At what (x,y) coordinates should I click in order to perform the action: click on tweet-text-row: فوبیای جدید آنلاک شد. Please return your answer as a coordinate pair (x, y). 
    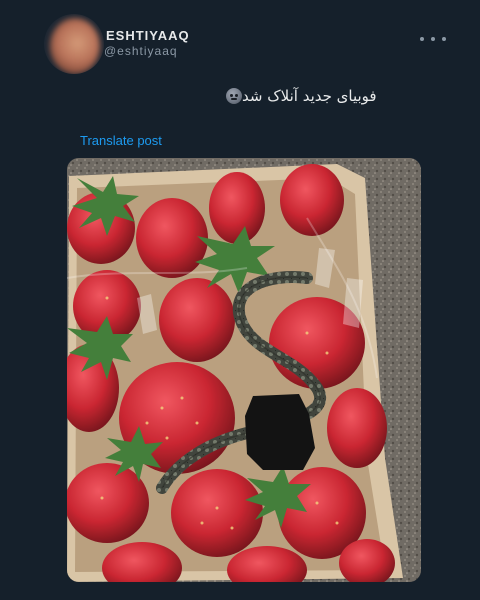
    Looking at the image, I should click on (310, 96).